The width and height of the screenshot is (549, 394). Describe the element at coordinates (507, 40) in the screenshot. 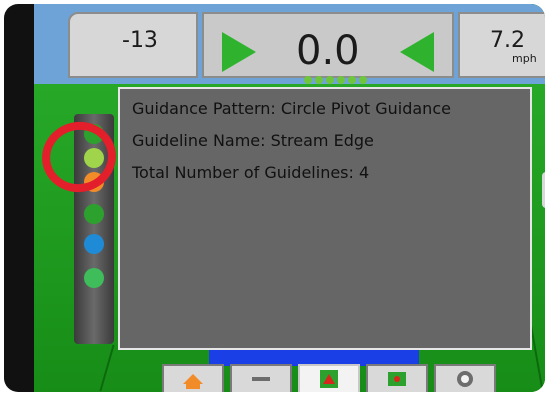

I see `speed-value: 7.2` at that location.